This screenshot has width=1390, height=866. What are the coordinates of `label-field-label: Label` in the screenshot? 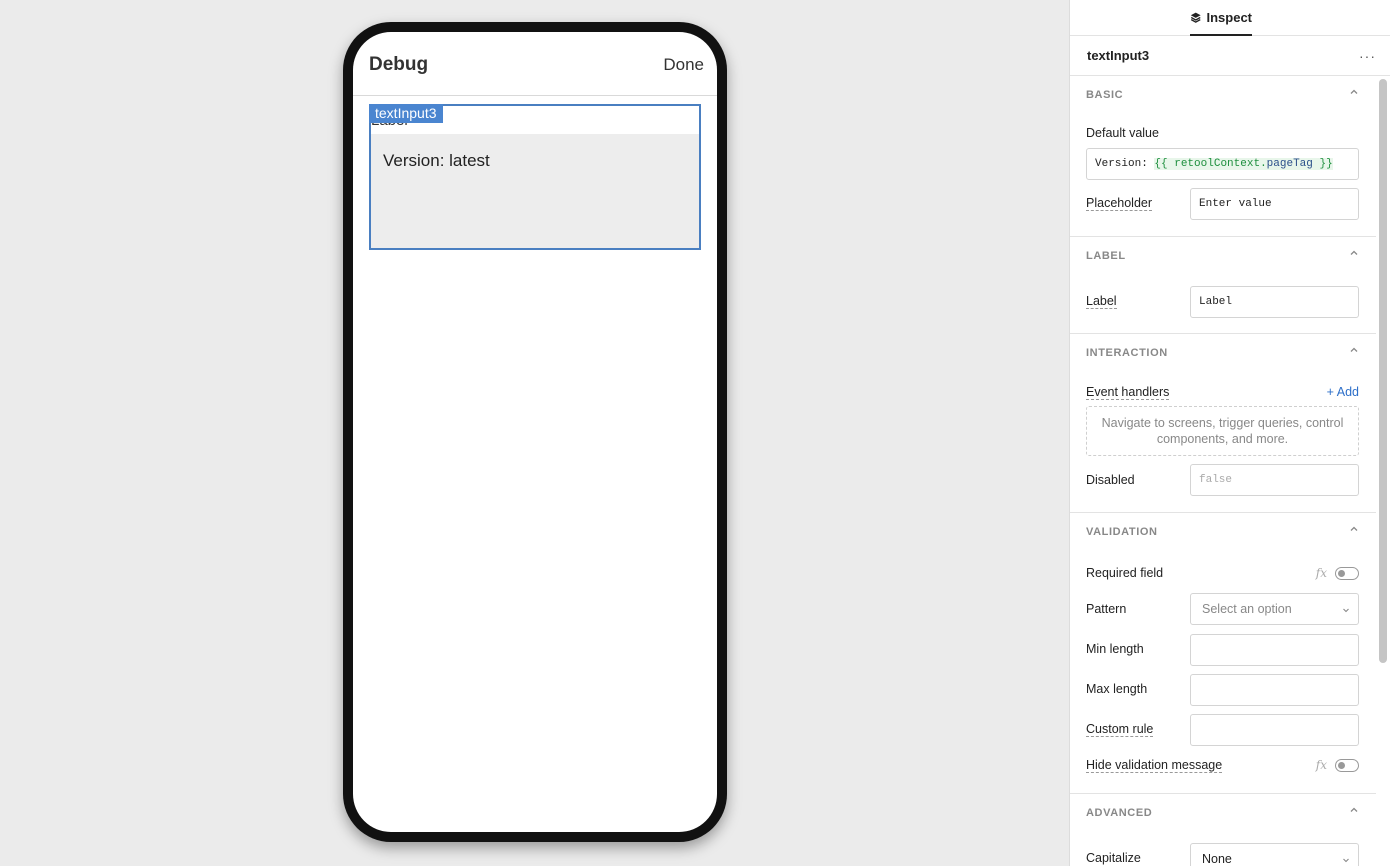 It's located at (1101, 301).